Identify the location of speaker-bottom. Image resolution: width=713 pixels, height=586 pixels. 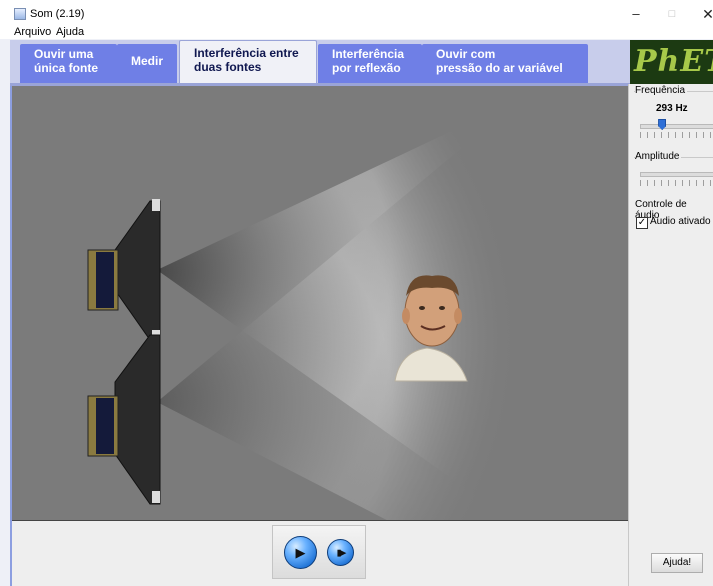
(124, 419).